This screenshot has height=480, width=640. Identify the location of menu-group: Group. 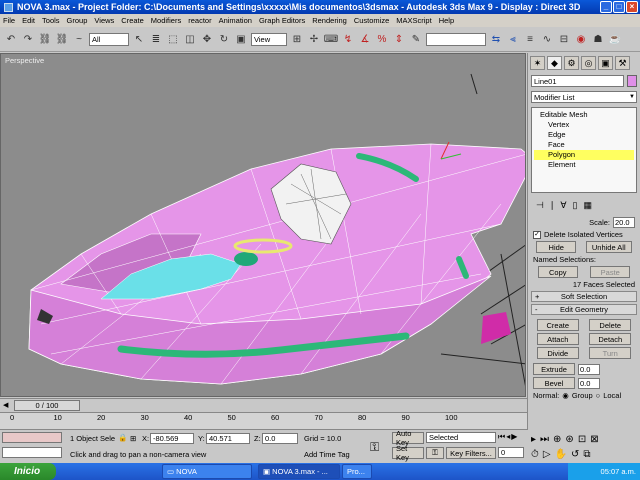
(77, 20).